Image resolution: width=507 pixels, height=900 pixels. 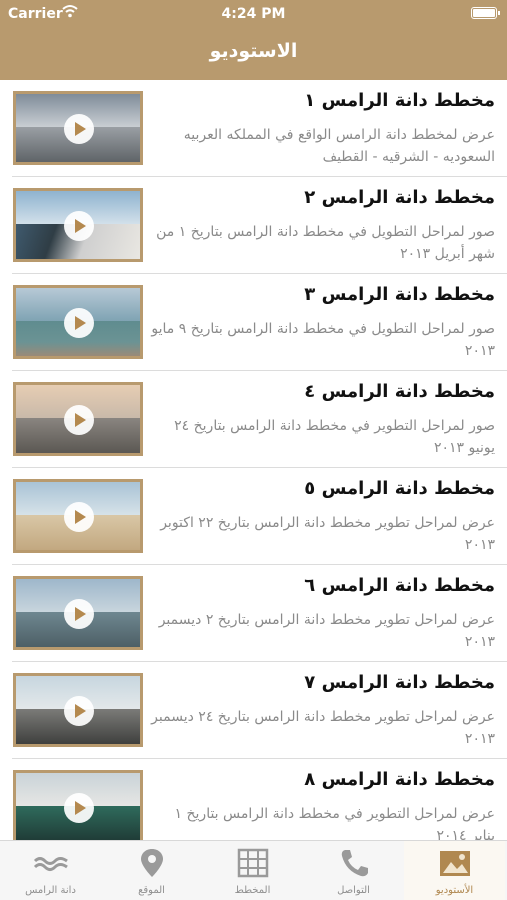 I want to click on item-title: مخطط دانة الرامس ٣, so click(x=399, y=294).